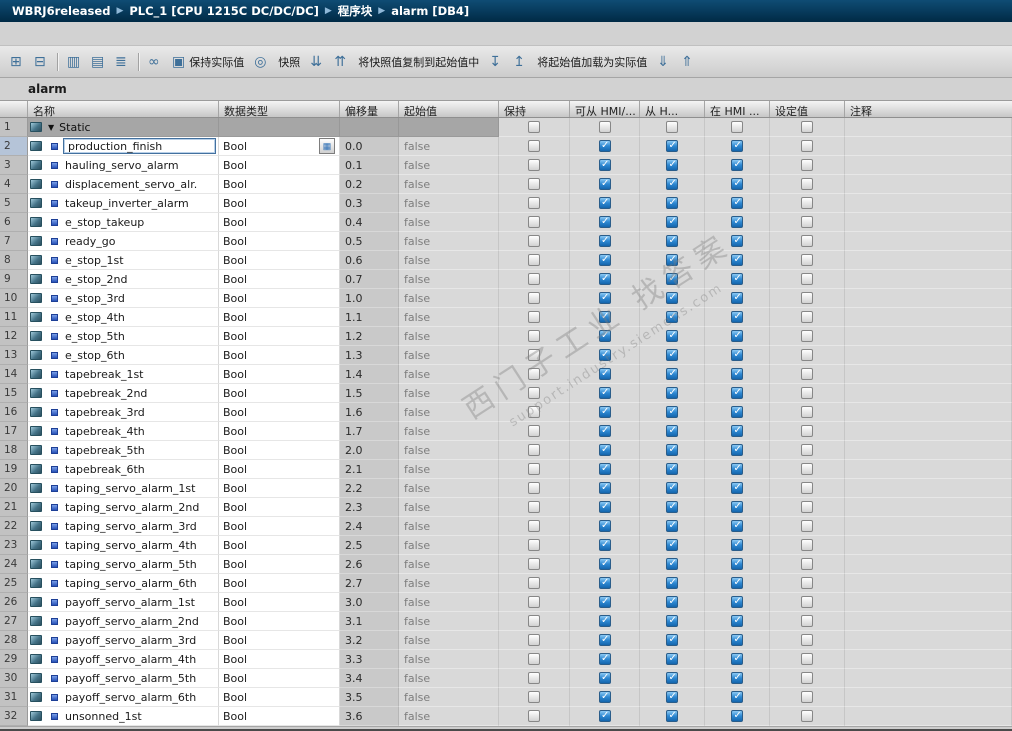 Image resolution: width=1012 pixels, height=731 pixels. Describe the element at coordinates (592, 62) in the screenshot. I see `load-start-as-actual-button: 将起始值加载为实际值` at that location.